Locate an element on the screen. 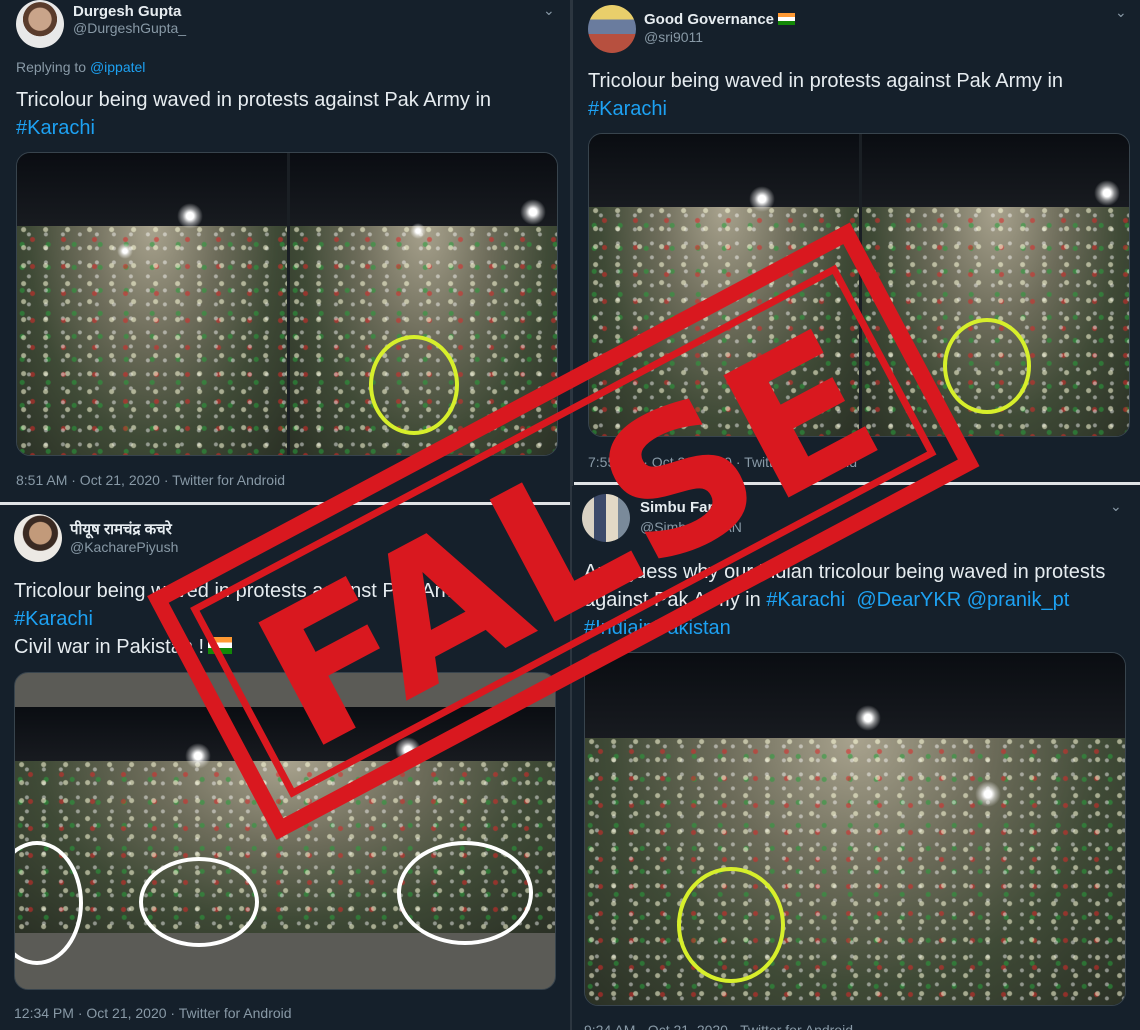 This screenshot has width=1140, height=1030. mention-link: @pranik_pt is located at coordinates (1018, 600).